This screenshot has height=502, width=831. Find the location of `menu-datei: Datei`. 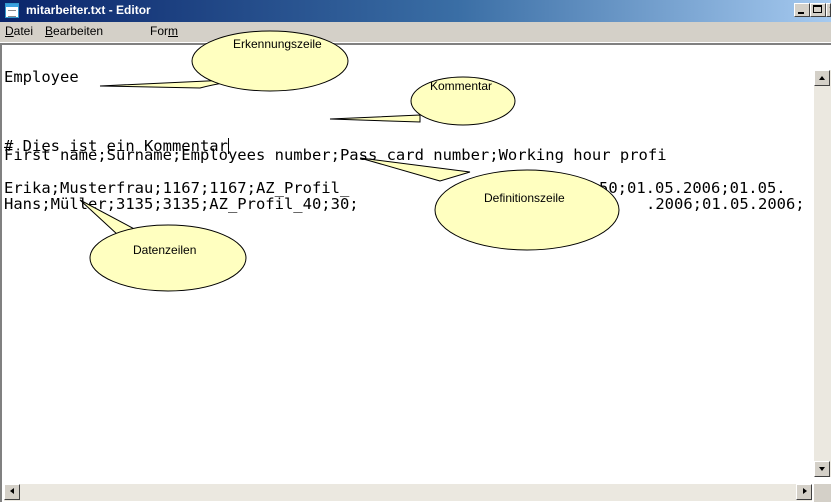

menu-datei: Datei is located at coordinates (19, 31).